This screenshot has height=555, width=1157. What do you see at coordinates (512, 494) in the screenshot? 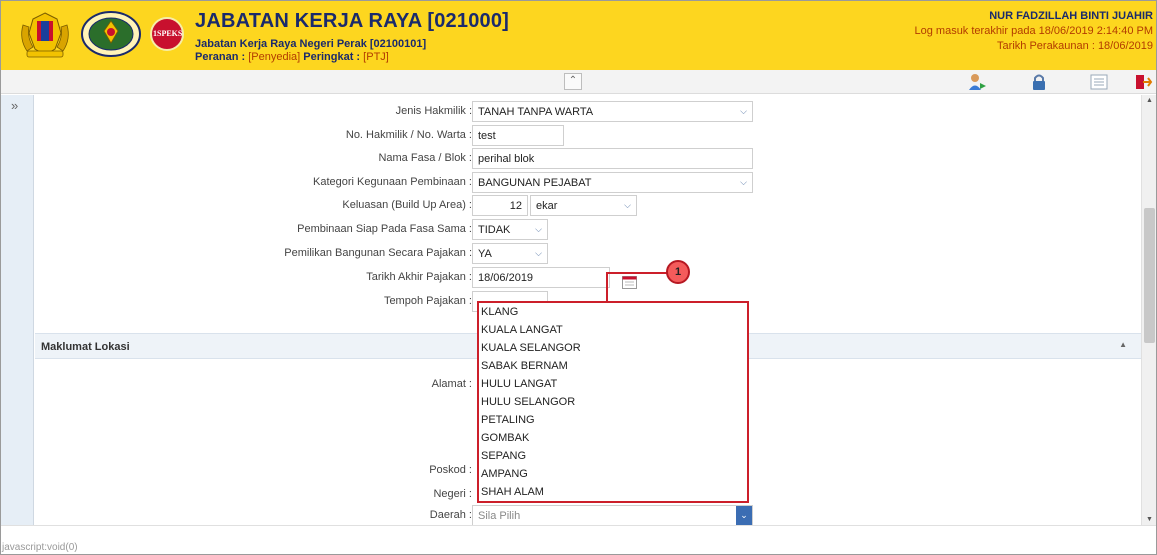
I see `list-item: SHAH ALAM` at bounding box center [512, 494].